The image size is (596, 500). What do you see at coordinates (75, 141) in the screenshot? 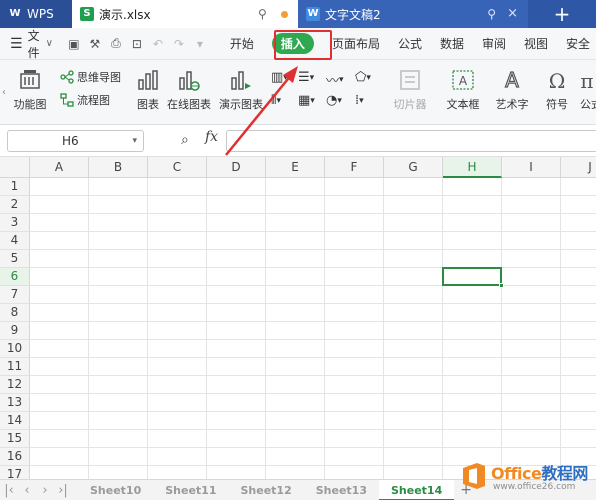
I see `name-box: H6 ▾` at bounding box center [75, 141].